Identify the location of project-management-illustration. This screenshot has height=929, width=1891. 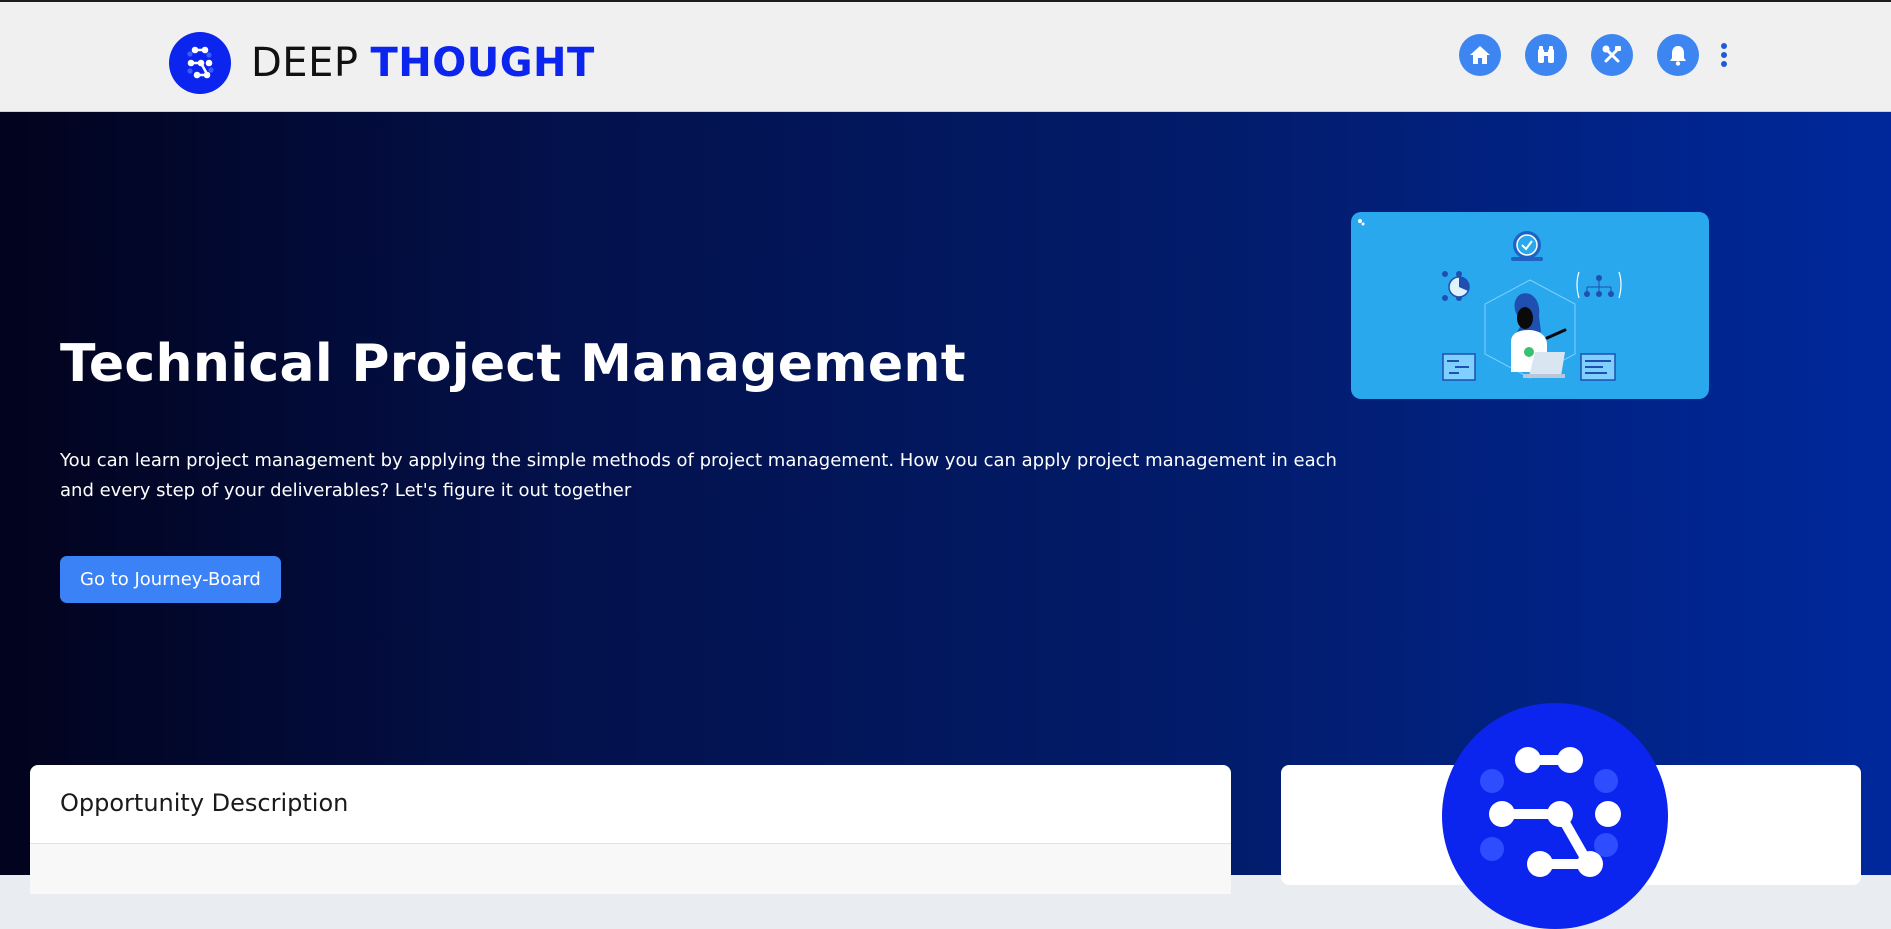
(1530, 305).